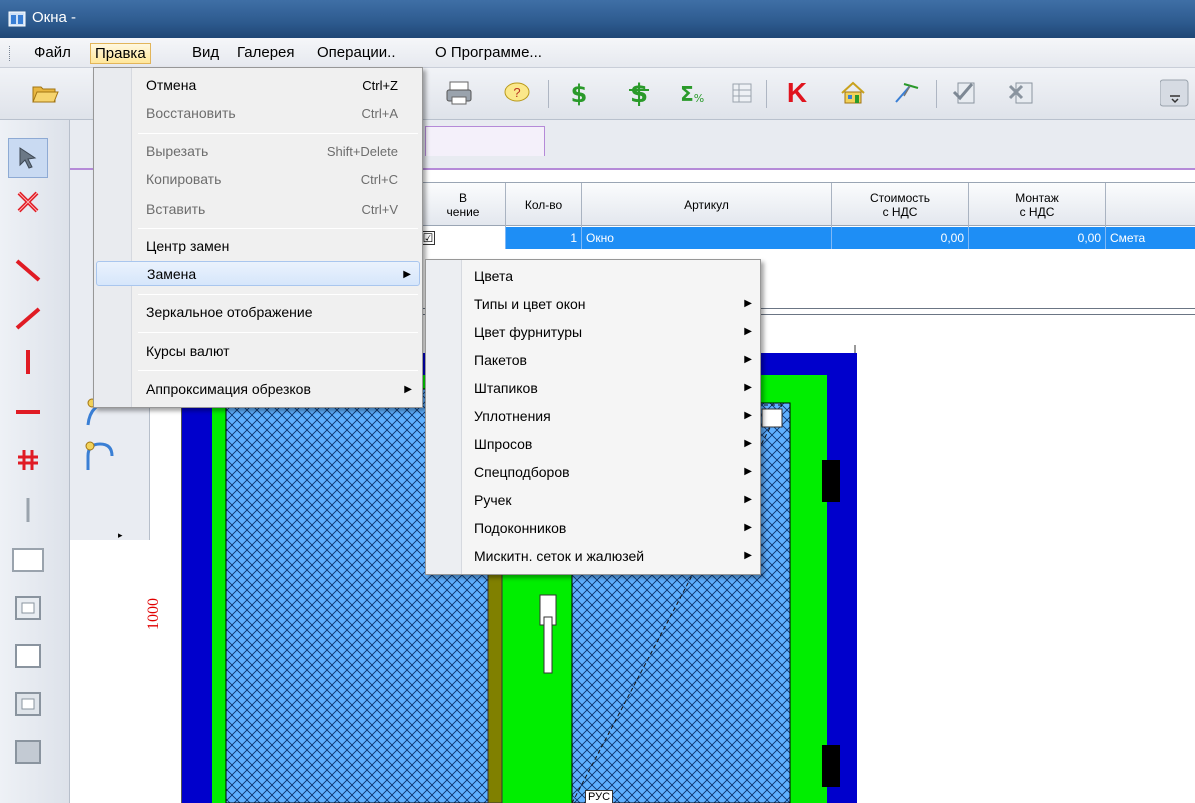 The width and height of the screenshot is (1195, 803). Describe the element at coordinates (28, 460) in the screenshot. I see `cross-impost-tool-icon` at that location.